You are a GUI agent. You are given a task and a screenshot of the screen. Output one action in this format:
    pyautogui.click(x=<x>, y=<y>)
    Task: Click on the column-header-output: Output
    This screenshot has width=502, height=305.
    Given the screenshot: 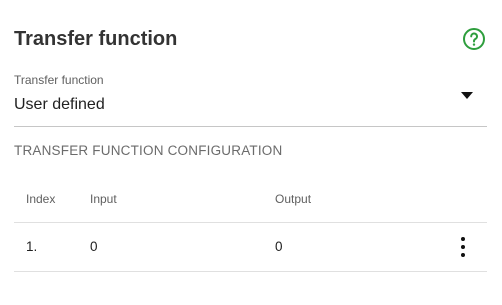 What is the action you would take?
    pyautogui.click(x=293, y=199)
    